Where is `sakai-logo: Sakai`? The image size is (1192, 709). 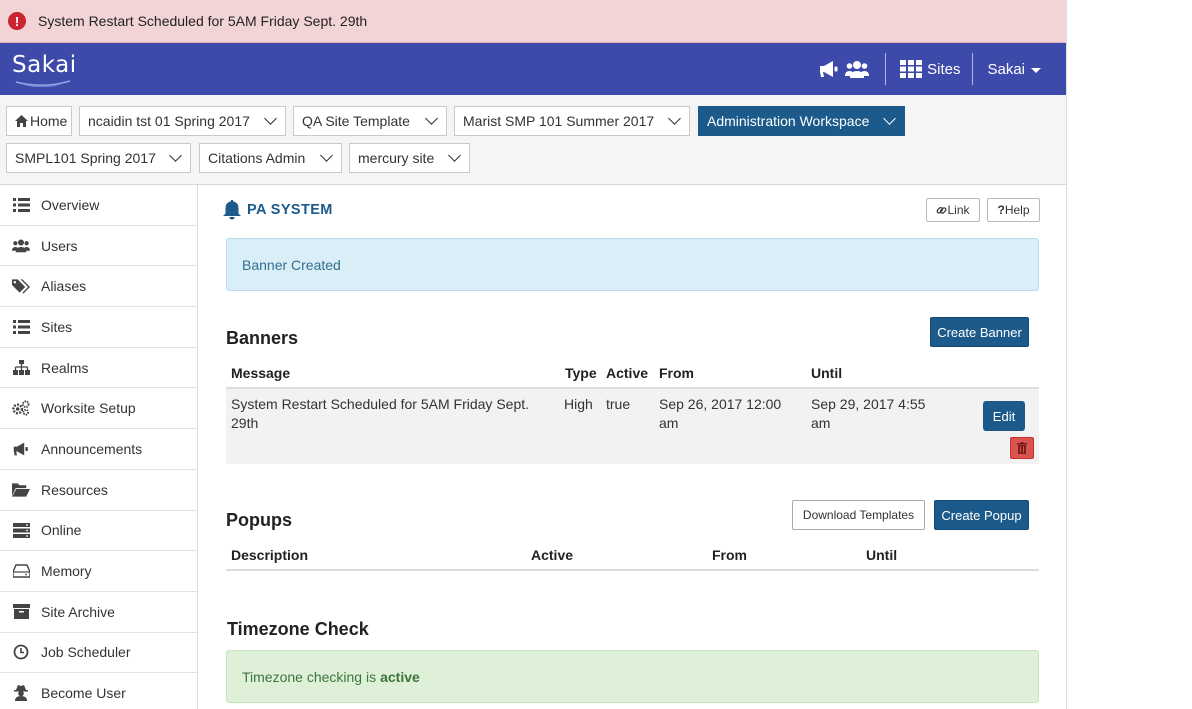 sakai-logo: Sakai is located at coordinates (44, 69).